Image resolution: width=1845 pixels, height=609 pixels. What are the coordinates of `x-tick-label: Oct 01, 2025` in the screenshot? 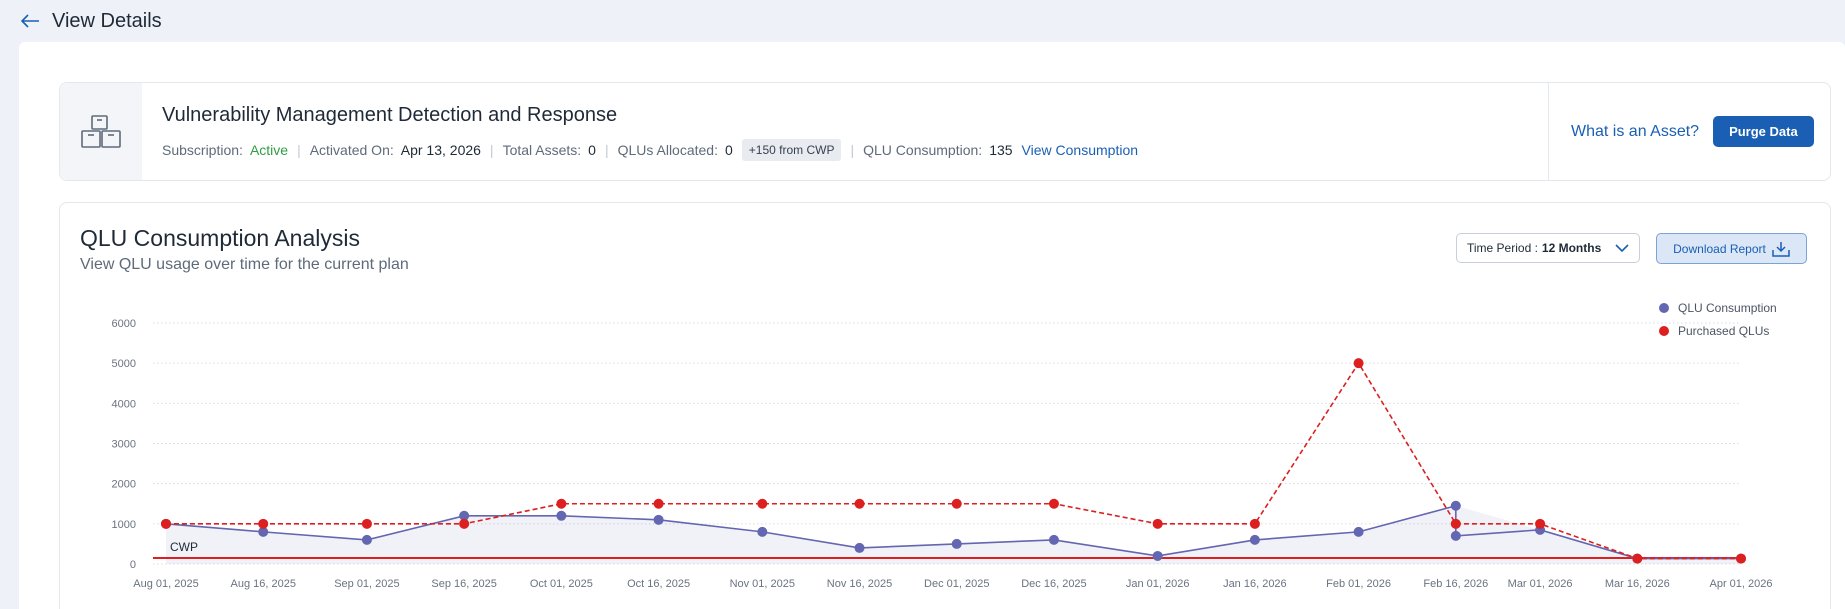 It's located at (561, 584).